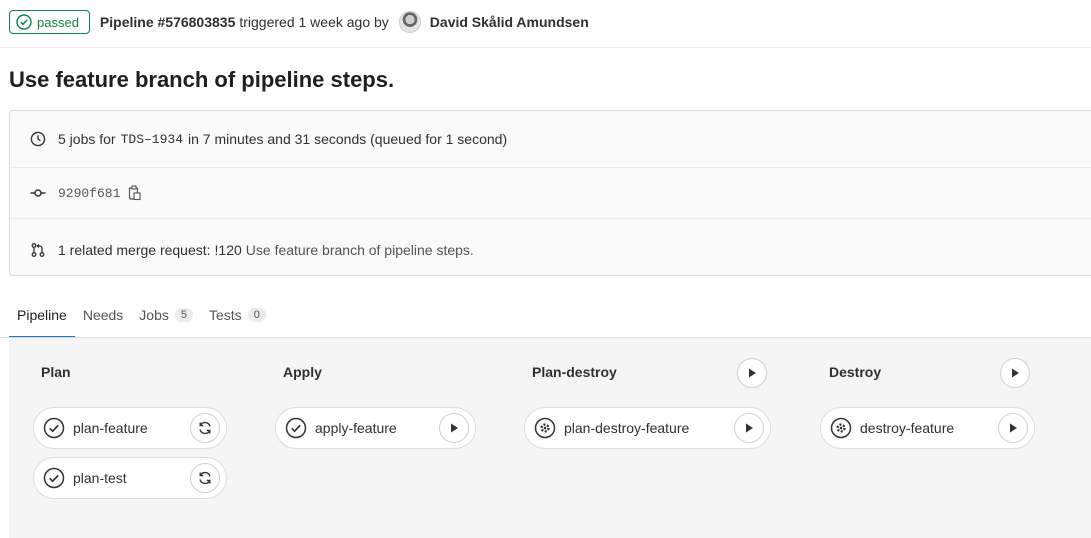 This screenshot has width=1091, height=538. I want to click on stage-title-apply: Apply, so click(302, 372).